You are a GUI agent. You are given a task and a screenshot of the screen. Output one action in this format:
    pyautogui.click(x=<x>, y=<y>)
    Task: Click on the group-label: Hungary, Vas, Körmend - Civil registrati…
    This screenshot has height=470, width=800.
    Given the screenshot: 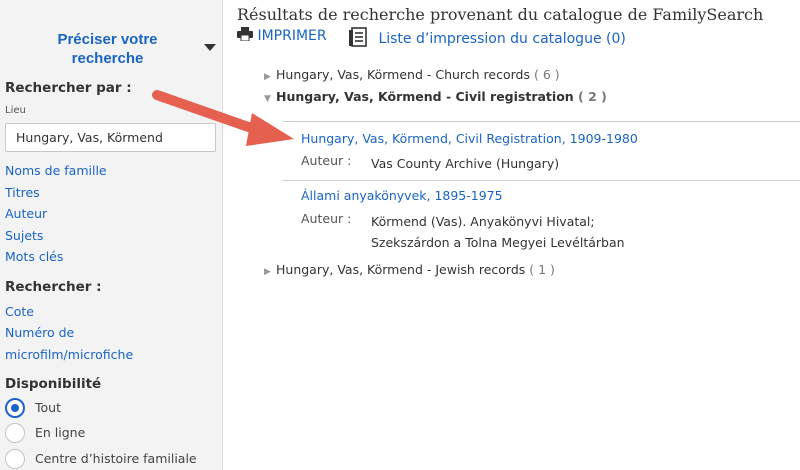 What is the action you would take?
    pyautogui.click(x=425, y=96)
    